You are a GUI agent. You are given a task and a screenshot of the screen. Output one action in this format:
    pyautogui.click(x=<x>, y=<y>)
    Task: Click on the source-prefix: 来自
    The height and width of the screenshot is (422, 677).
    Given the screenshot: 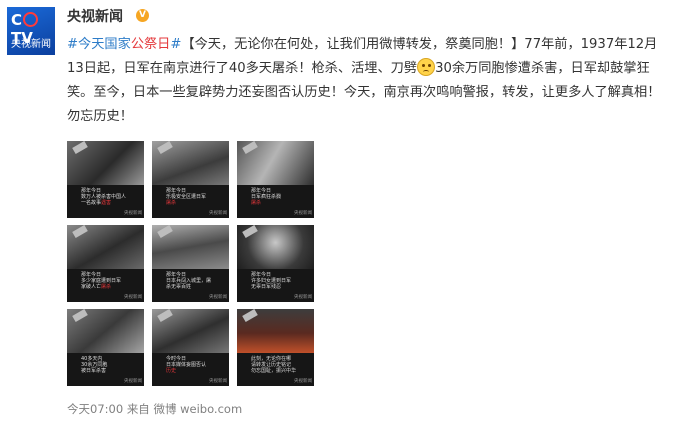 What is the action you would take?
    pyautogui.click(x=138, y=409)
    